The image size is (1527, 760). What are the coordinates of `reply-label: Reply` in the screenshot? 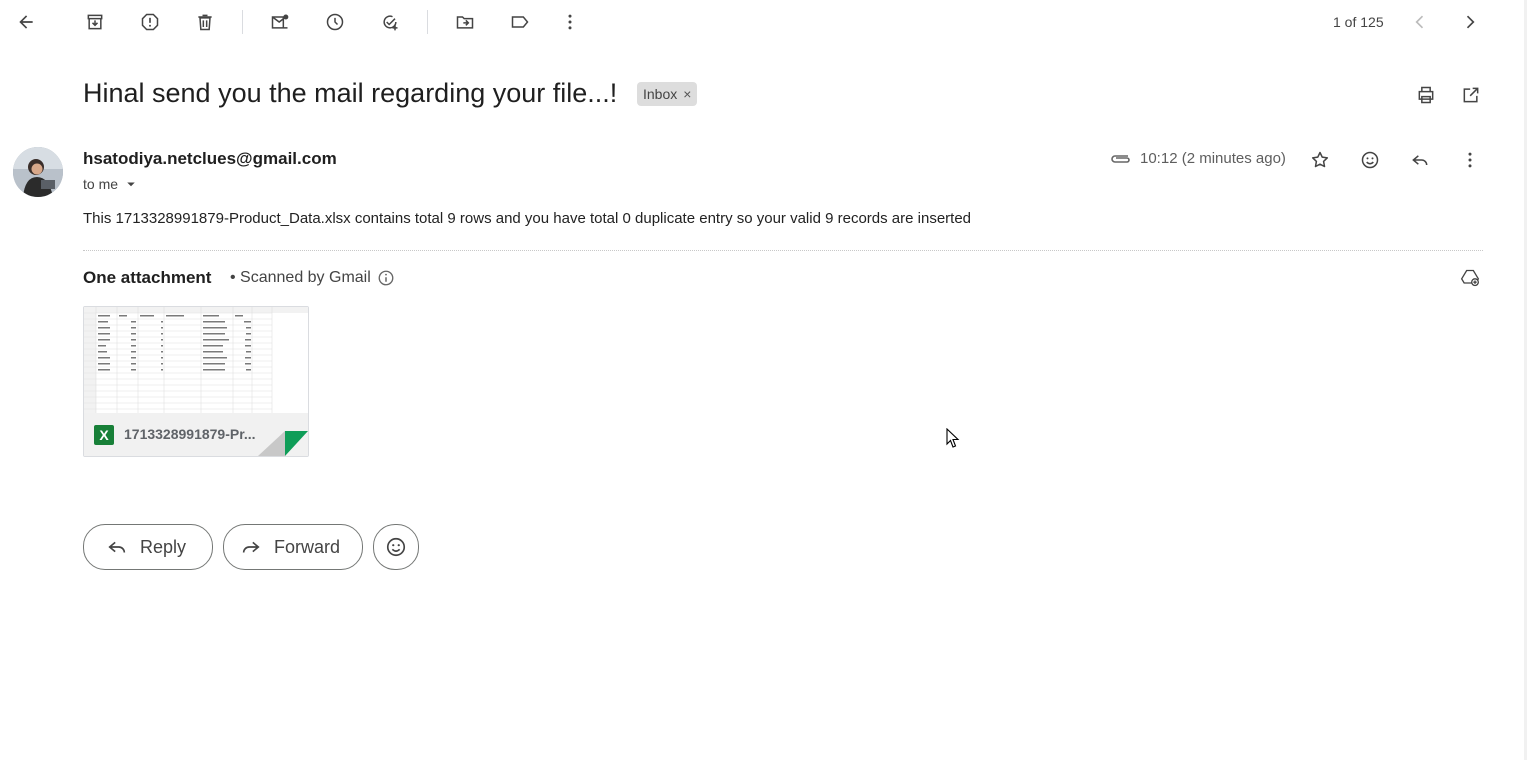 It's located at (163, 546).